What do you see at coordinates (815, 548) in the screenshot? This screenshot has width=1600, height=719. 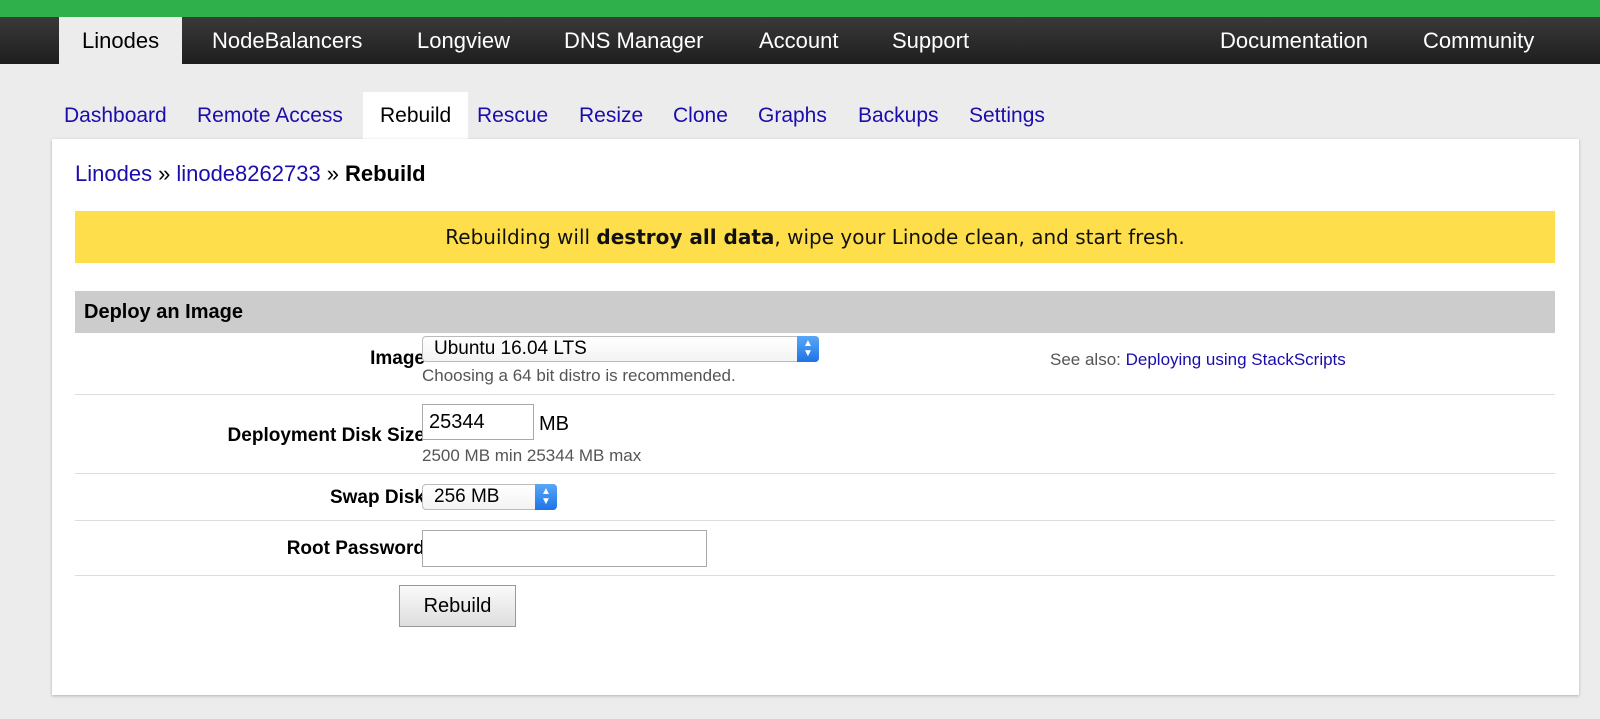 I see `root-password-row: Root Password` at bounding box center [815, 548].